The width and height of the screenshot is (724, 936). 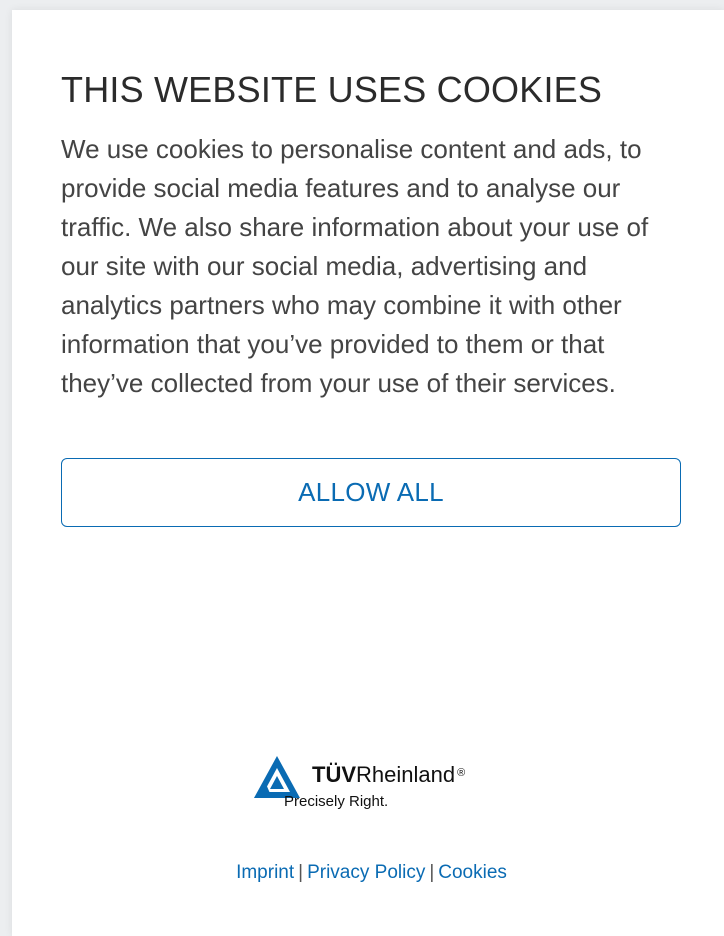 I want to click on brand-tagline: Precisely Right., so click(x=336, y=801).